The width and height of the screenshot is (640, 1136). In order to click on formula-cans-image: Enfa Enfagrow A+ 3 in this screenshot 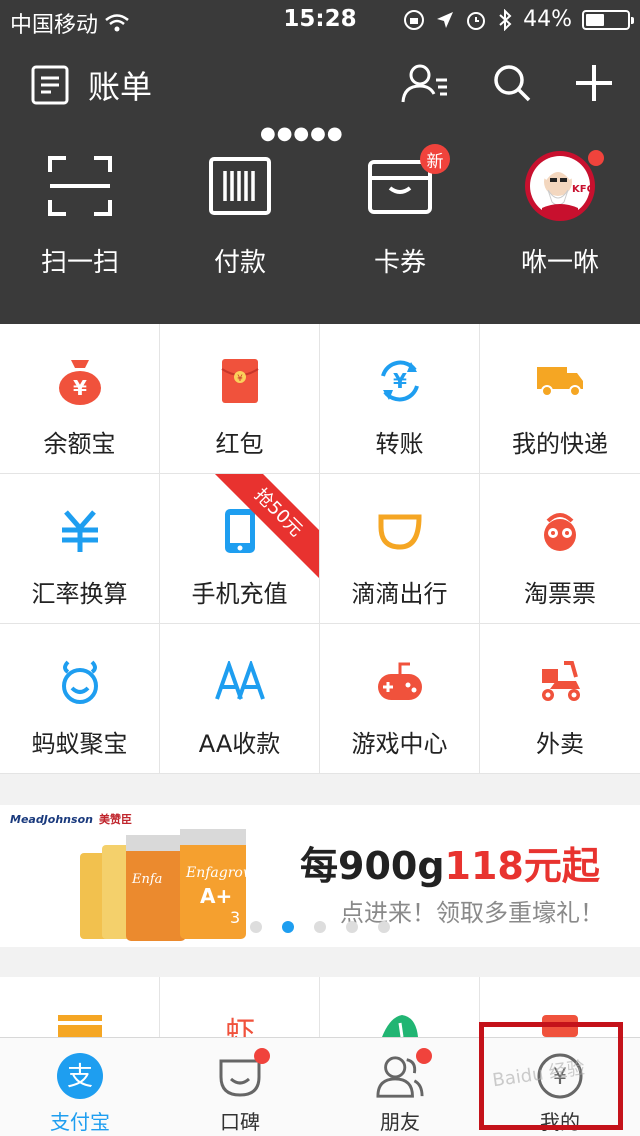, I will do `click(165, 885)`.